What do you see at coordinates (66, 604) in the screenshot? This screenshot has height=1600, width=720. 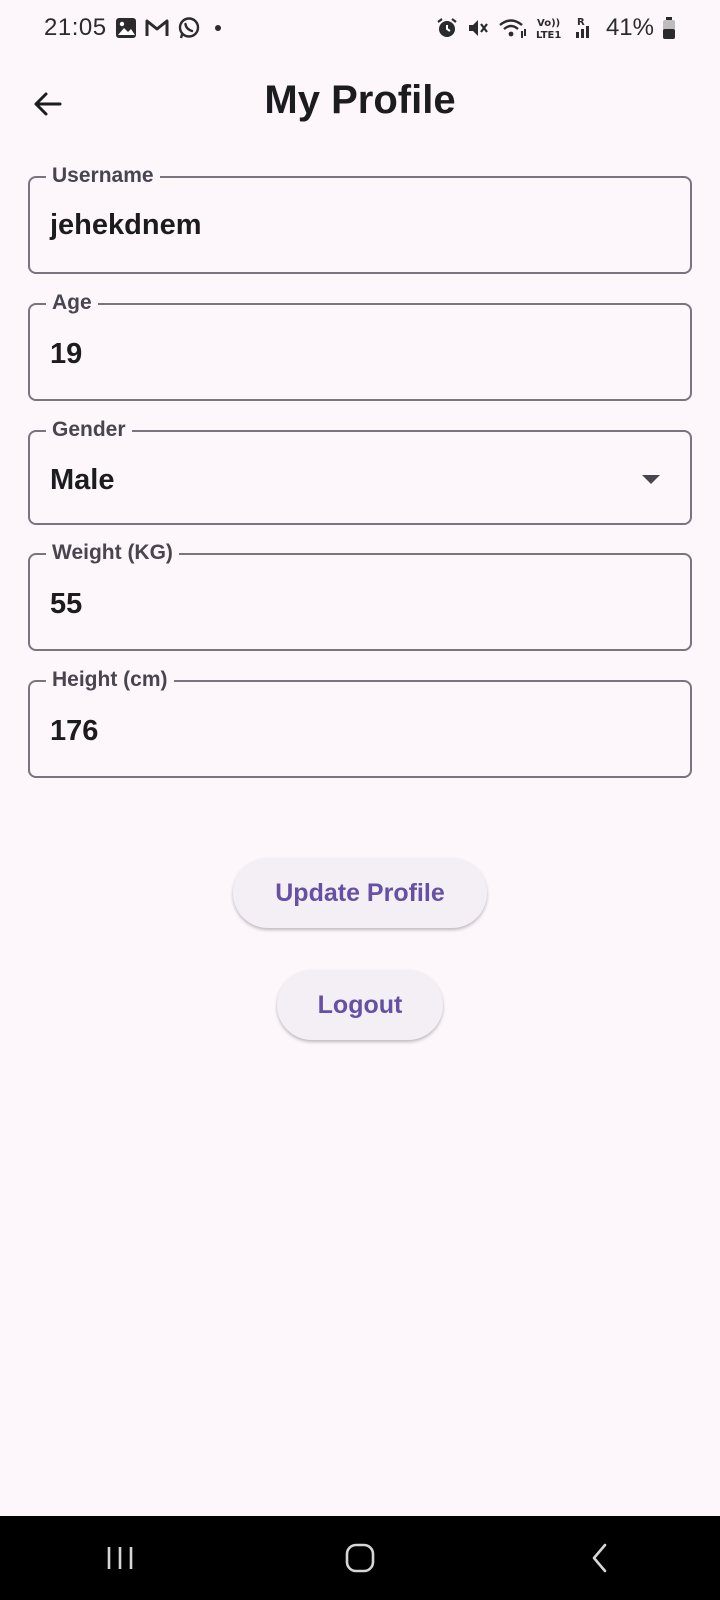 I see `weight-value: 55` at bounding box center [66, 604].